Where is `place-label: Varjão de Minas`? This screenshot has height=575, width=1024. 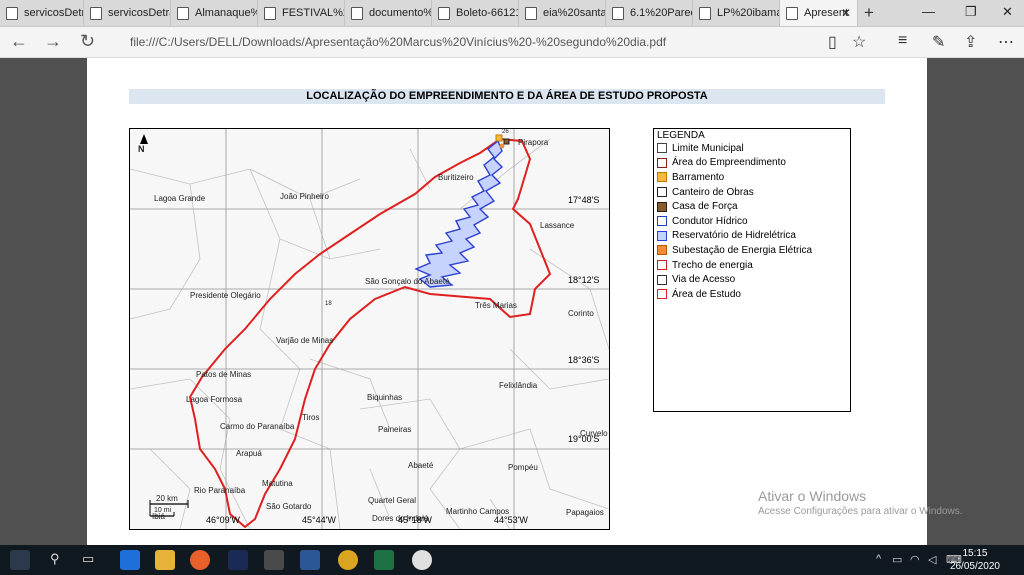
place-label: Varjão de Minas is located at coordinates (305, 340).